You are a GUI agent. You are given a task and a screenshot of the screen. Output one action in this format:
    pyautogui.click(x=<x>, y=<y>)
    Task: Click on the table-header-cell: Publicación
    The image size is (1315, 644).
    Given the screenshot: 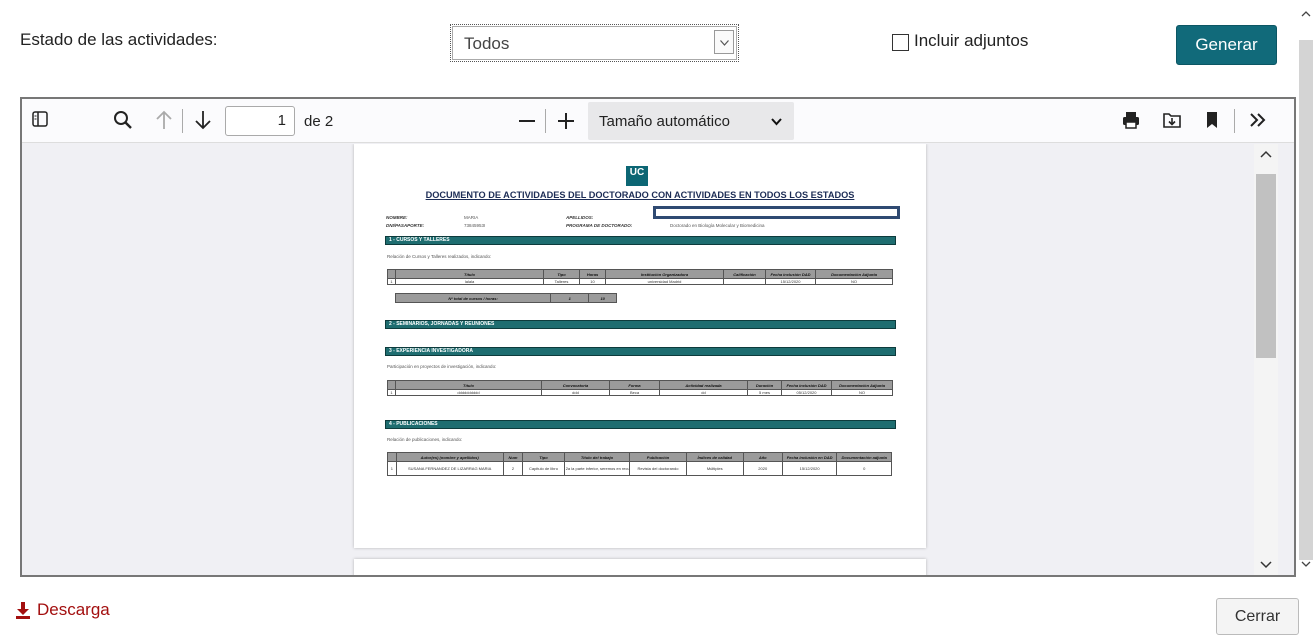 What is the action you would take?
    pyautogui.click(x=658, y=457)
    